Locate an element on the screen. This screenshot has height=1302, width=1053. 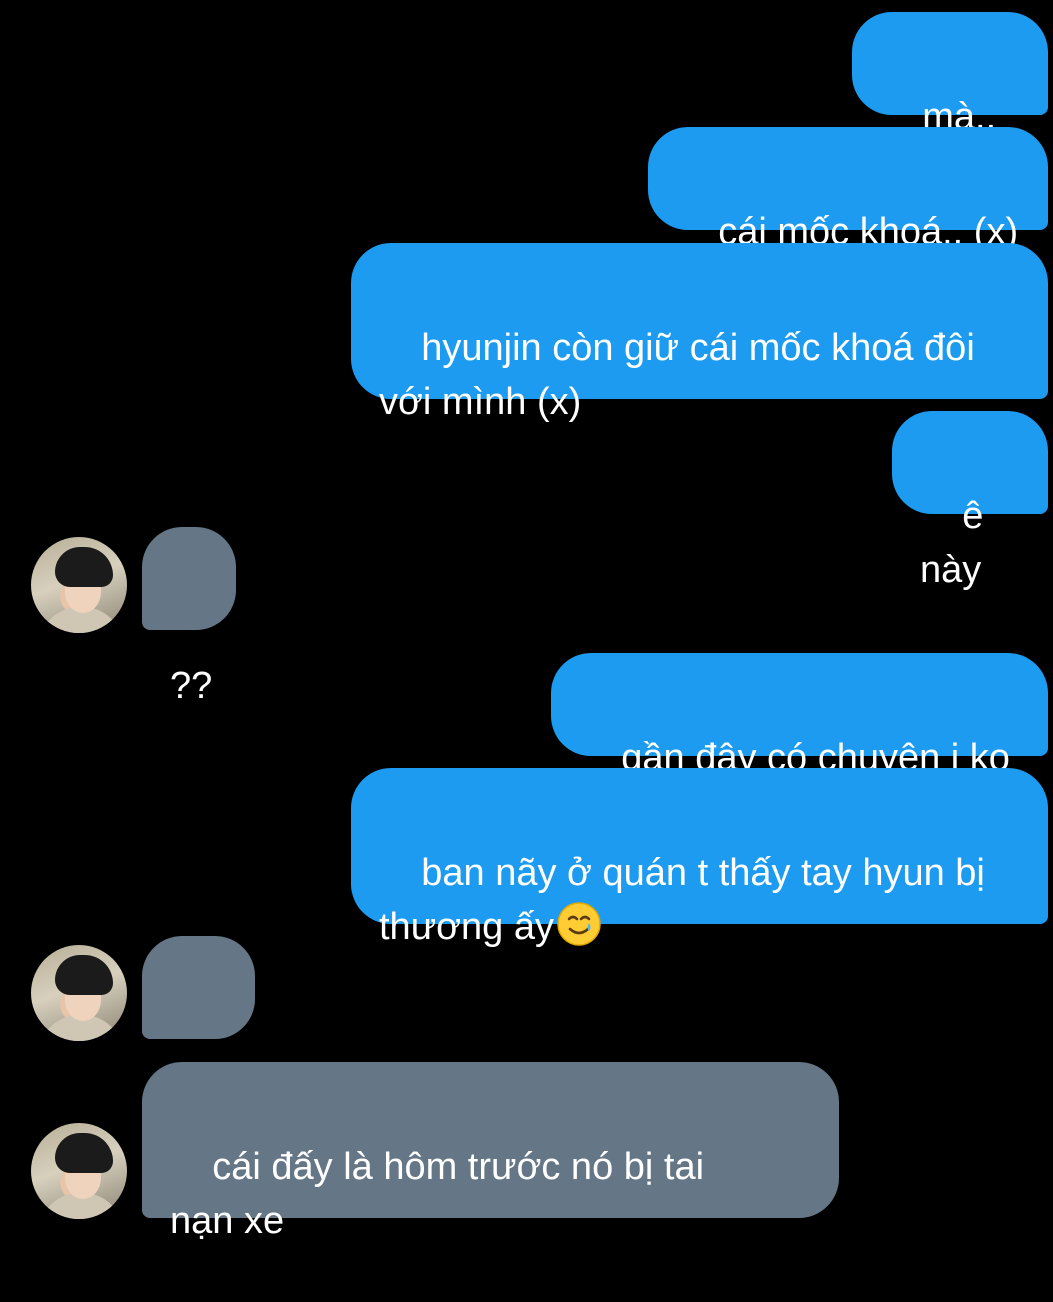
smiling-face-with-tear-icon is located at coordinates (579, 924).